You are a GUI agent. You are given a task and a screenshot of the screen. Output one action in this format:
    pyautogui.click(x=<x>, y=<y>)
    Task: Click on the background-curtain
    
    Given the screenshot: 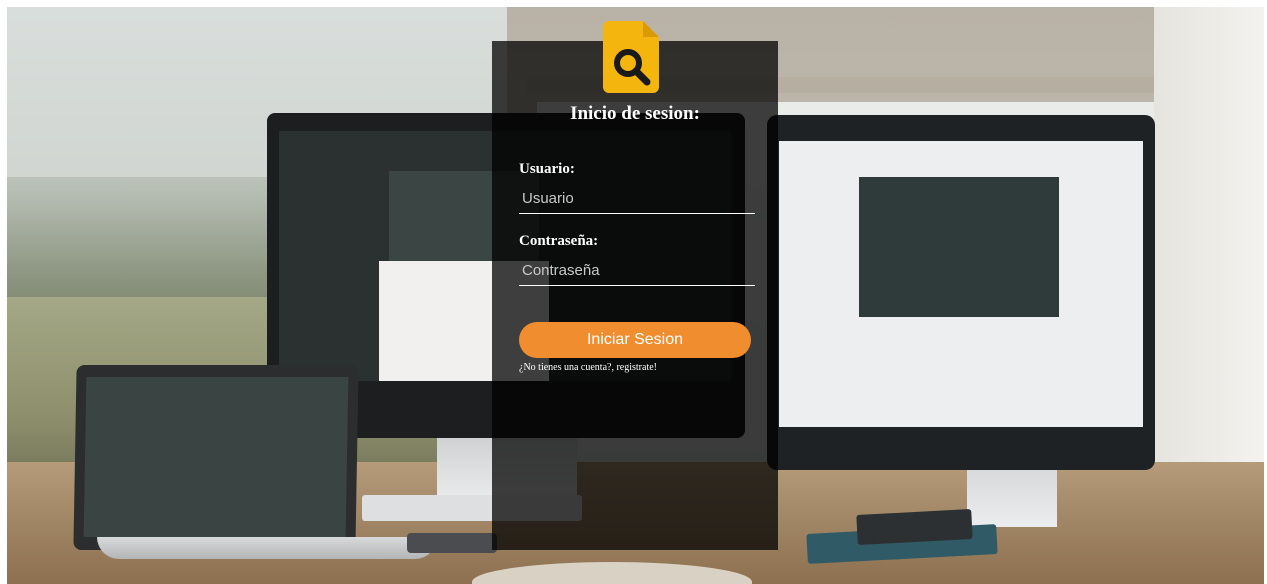 What is the action you would take?
    pyautogui.click(x=1209, y=242)
    